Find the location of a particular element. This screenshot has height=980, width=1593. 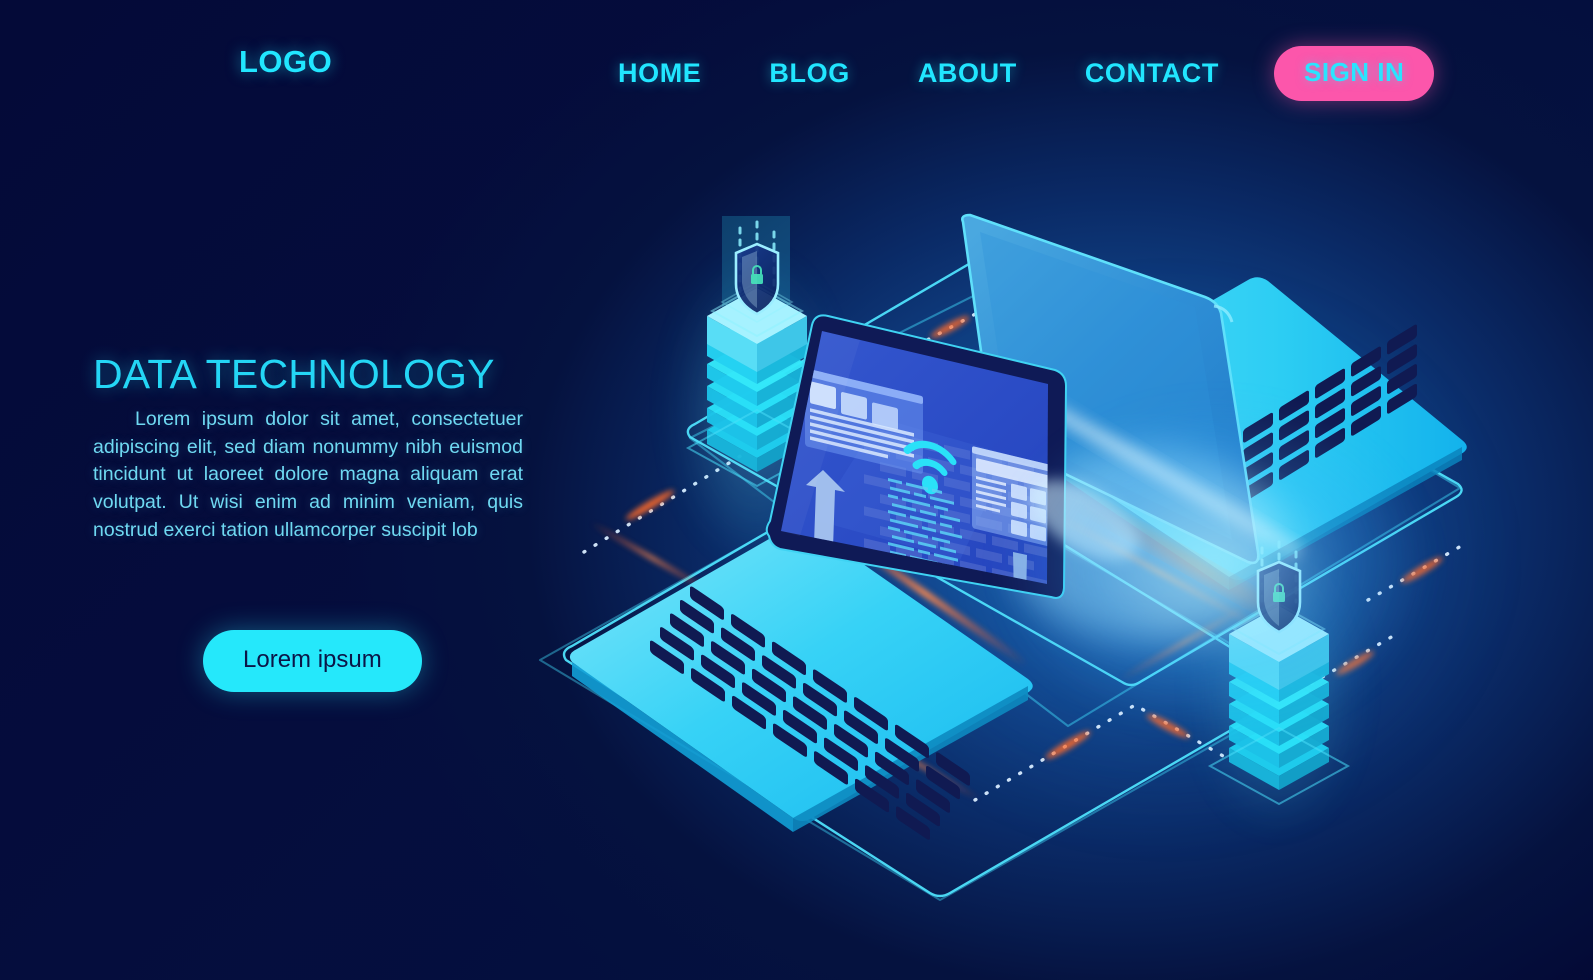

nav-links: HOME BLOG ABOUT CONTACT SIGN IN is located at coordinates (1026, 73).